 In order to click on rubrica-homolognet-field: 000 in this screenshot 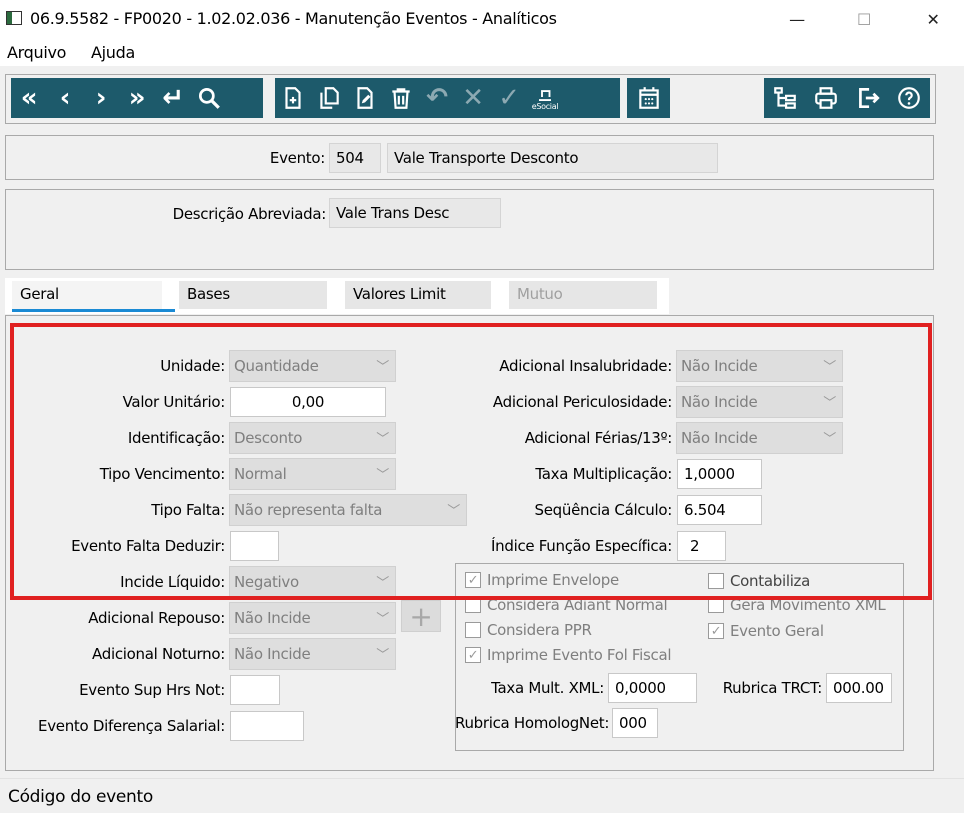, I will do `click(635, 723)`.